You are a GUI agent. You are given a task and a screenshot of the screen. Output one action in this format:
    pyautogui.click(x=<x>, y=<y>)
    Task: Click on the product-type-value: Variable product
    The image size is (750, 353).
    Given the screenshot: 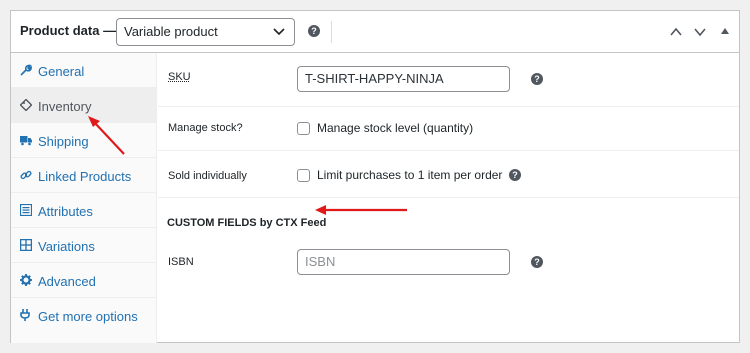 What is the action you would take?
    pyautogui.click(x=171, y=31)
    